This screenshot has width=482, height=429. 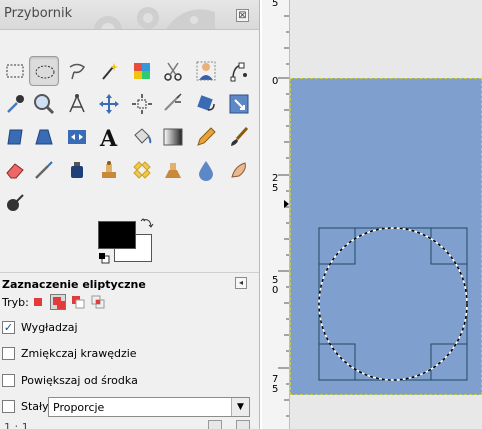 I want to click on crop-icon, so click(x=173, y=104).